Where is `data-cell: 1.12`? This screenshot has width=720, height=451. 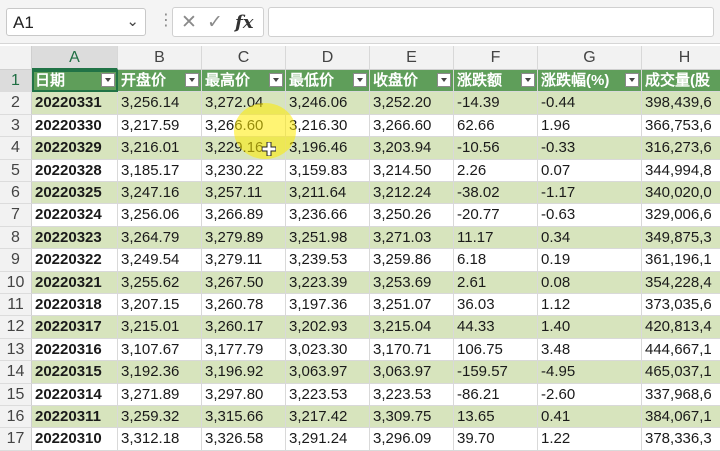 data-cell: 1.12 is located at coordinates (590, 305).